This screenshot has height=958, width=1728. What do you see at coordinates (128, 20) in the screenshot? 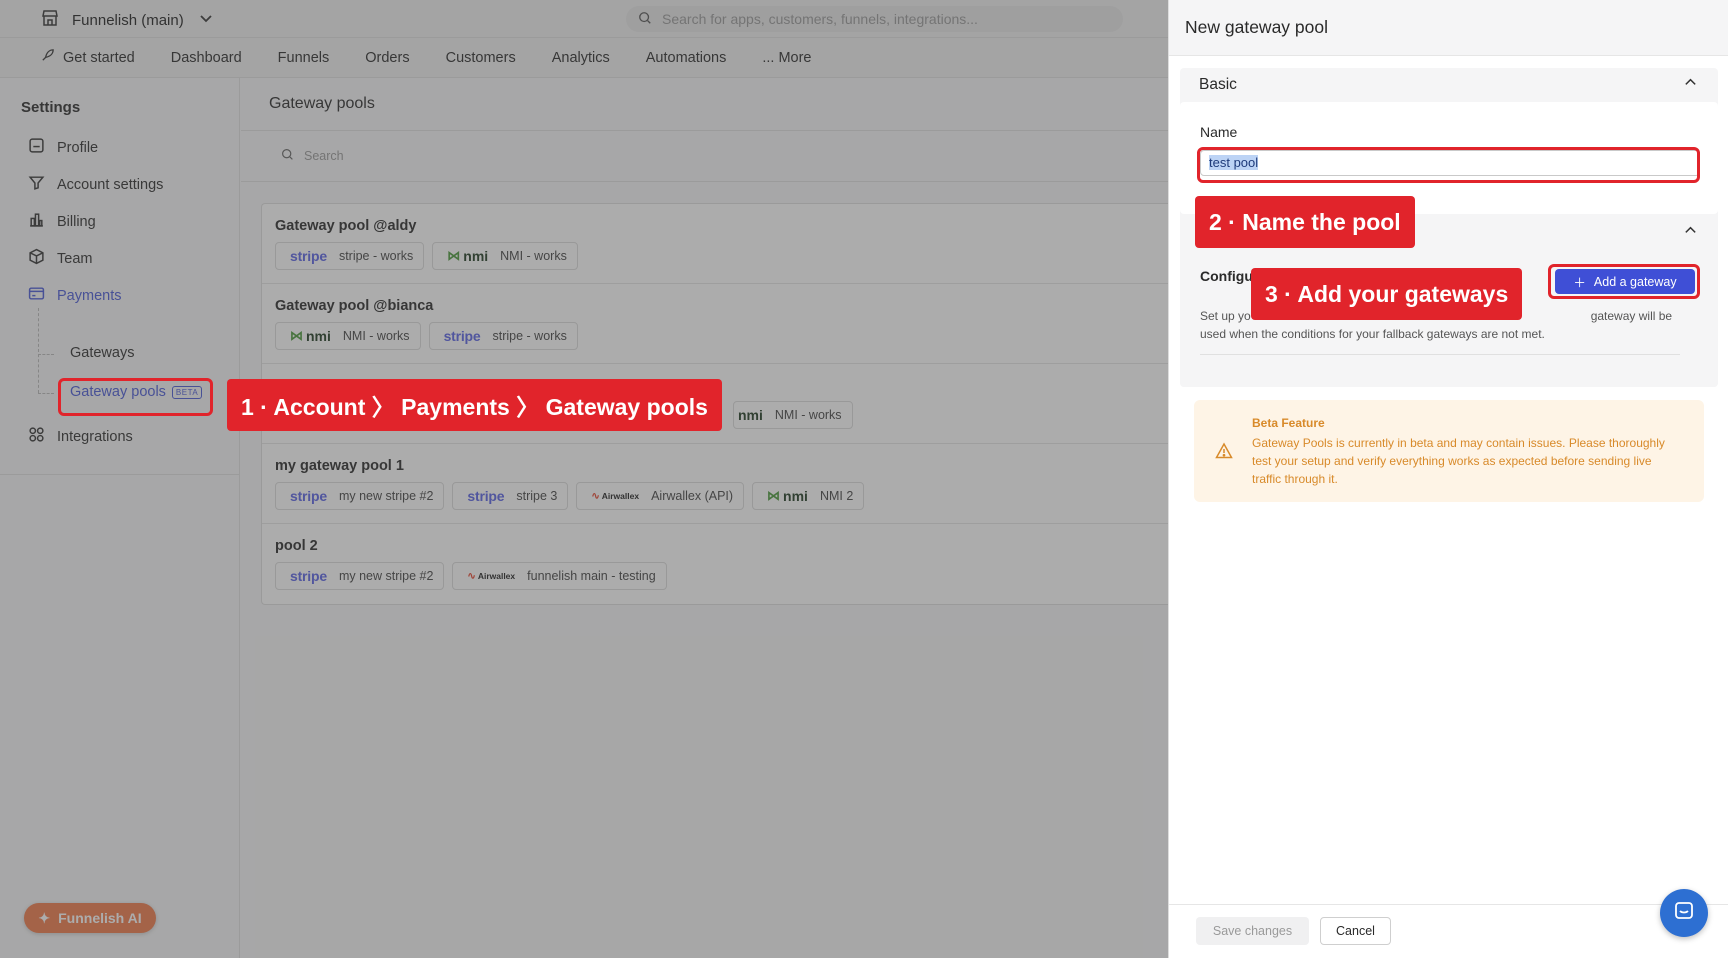
I see `store-switcher: Funnelish (main)` at bounding box center [128, 20].